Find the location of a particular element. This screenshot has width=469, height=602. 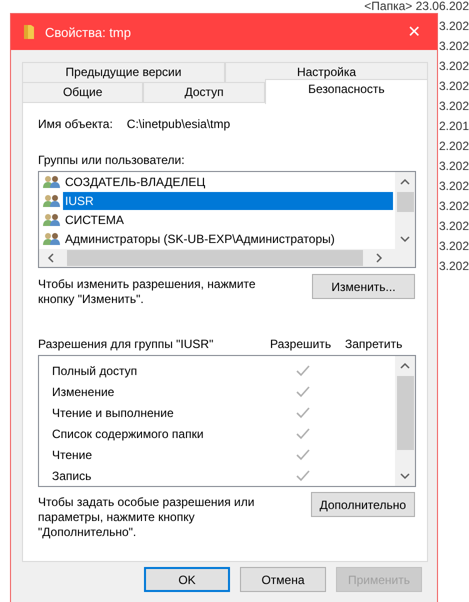

permission-name: Полный доступ is located at coordinates (94, 371).